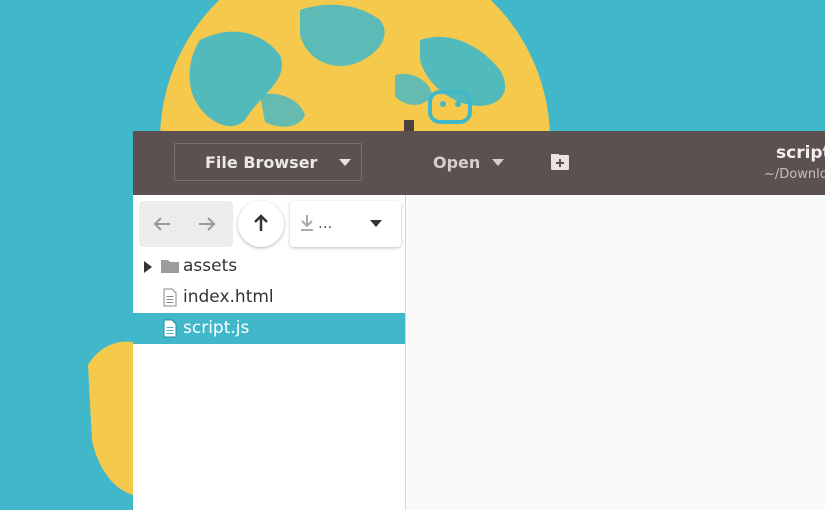 Image resolution: width=825 pixels, height=510 pixels. Describe the element at coordinates (210, 266) in the screenshot. I see `item-name: assets` at that location.